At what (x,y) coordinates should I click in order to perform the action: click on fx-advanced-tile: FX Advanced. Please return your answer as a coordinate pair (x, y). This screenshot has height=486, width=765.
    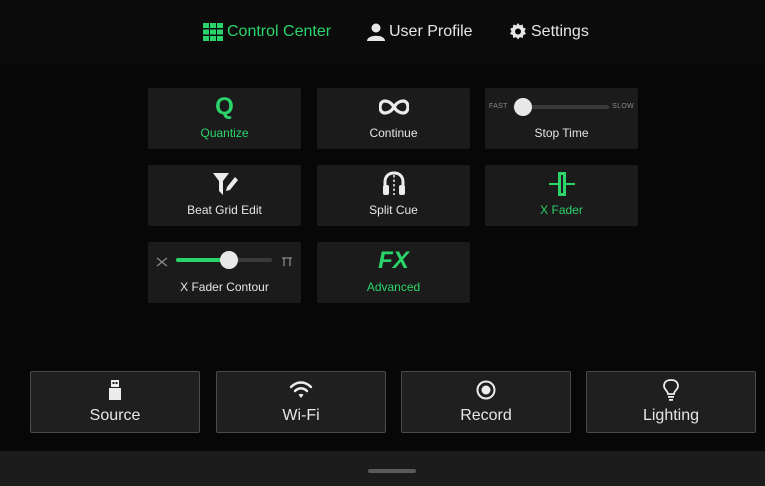
    Looking at the image, I should click on (393, 272).